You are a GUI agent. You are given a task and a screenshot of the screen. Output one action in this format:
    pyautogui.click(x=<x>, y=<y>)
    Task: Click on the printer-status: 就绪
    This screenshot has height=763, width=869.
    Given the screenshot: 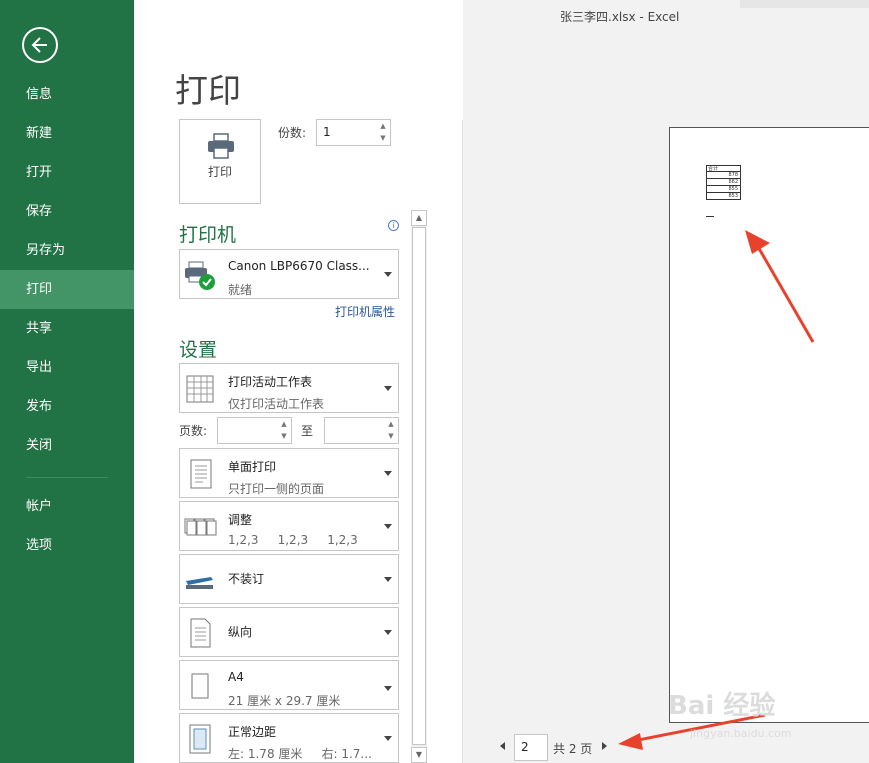 What is the action you would take?
    pyautogui.click(x=240, y=290)
    